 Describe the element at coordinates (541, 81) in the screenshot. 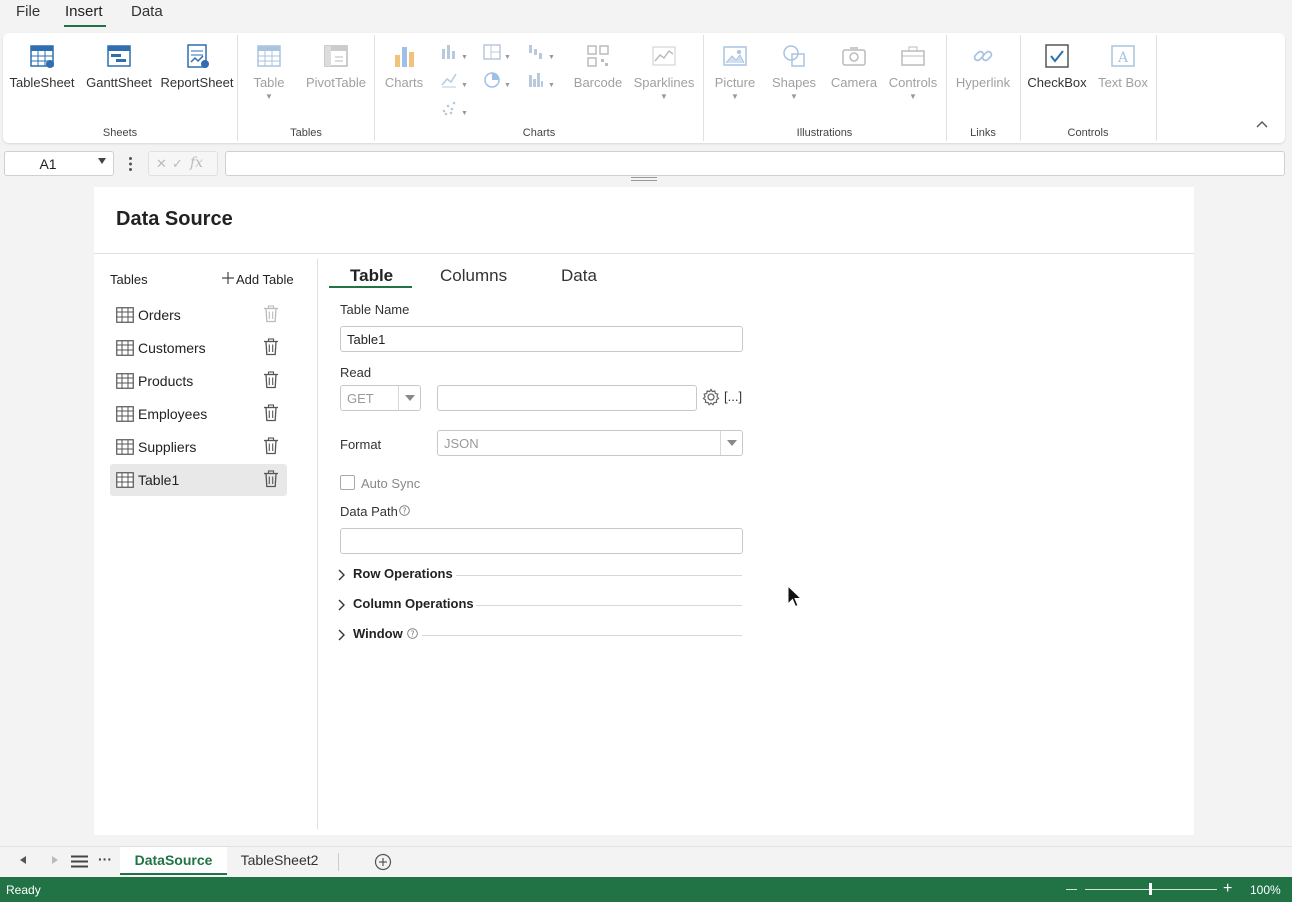

I see `statistic-chart-dropdown: ▼` at that location.